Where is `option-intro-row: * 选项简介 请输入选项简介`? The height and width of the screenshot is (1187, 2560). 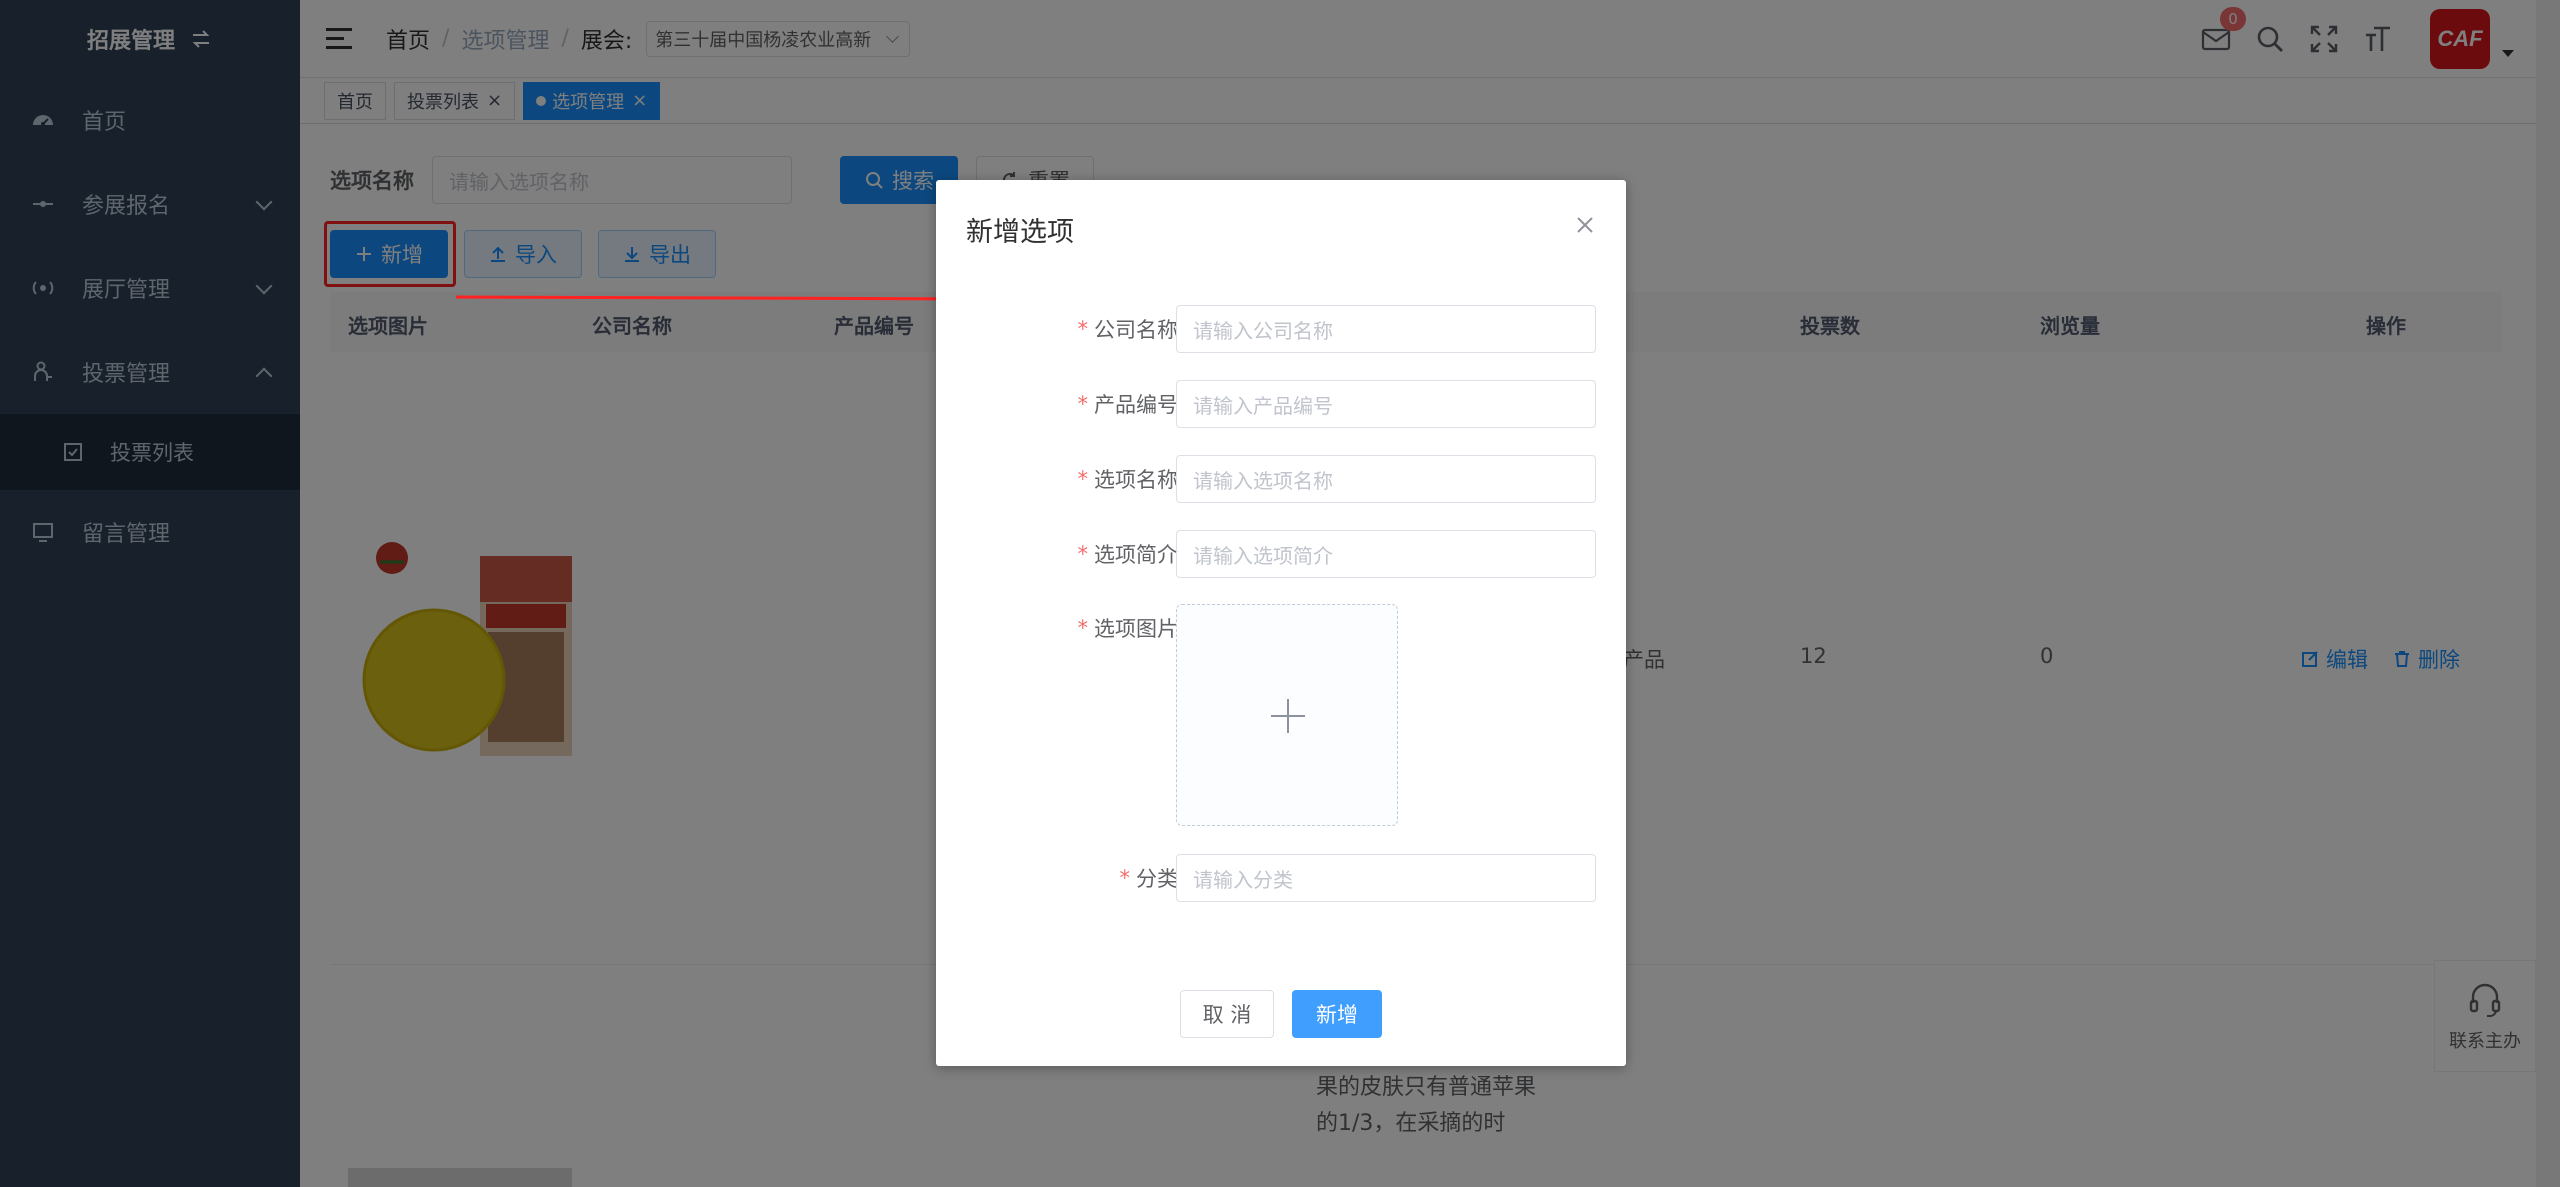
option-intro-row: * 选项简介 请输入选项简介 is located at coordinates (1281, 554).